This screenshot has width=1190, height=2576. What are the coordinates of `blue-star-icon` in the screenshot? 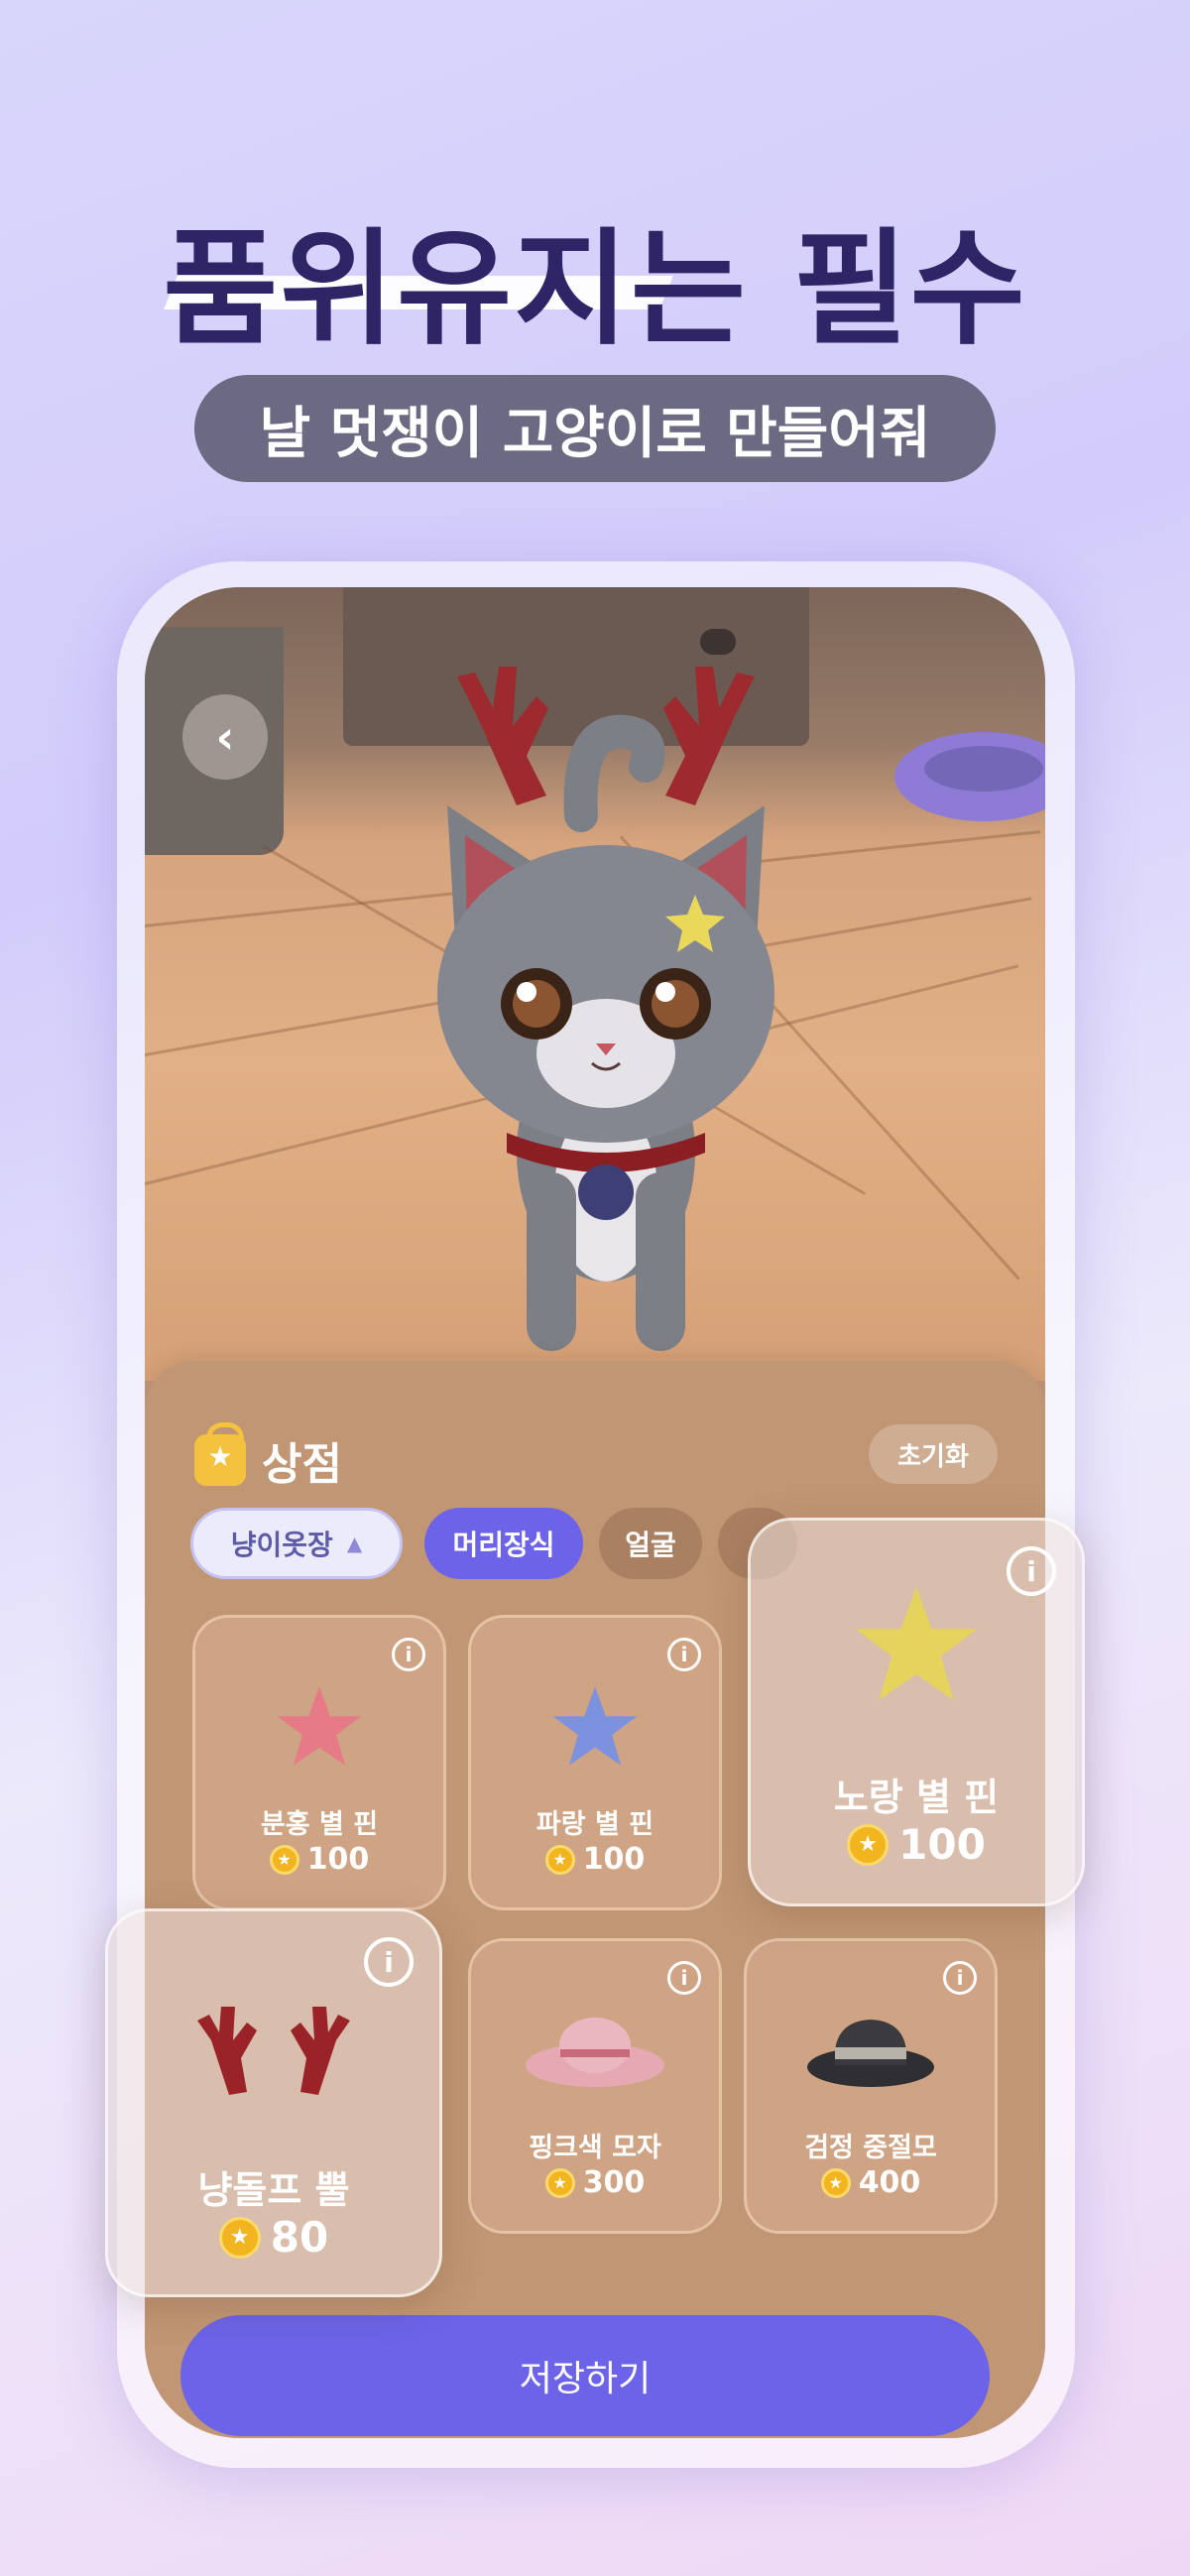 It's located at (595, 1726).